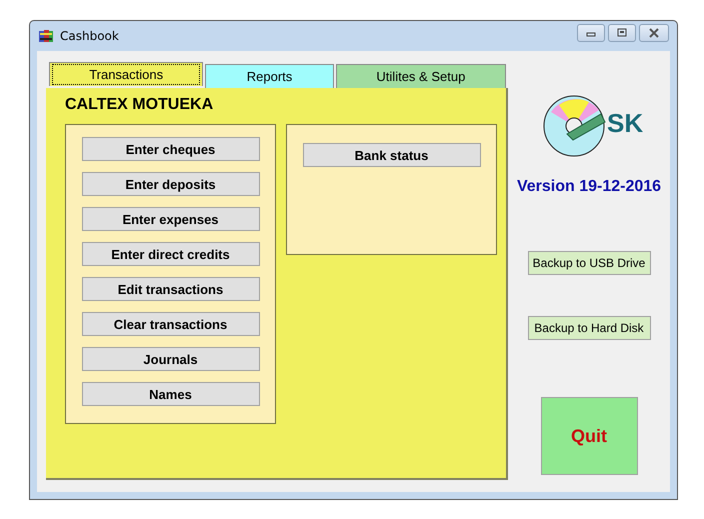  I want to click on backup-button: Backup to Hard Disk, so click(589, 328).